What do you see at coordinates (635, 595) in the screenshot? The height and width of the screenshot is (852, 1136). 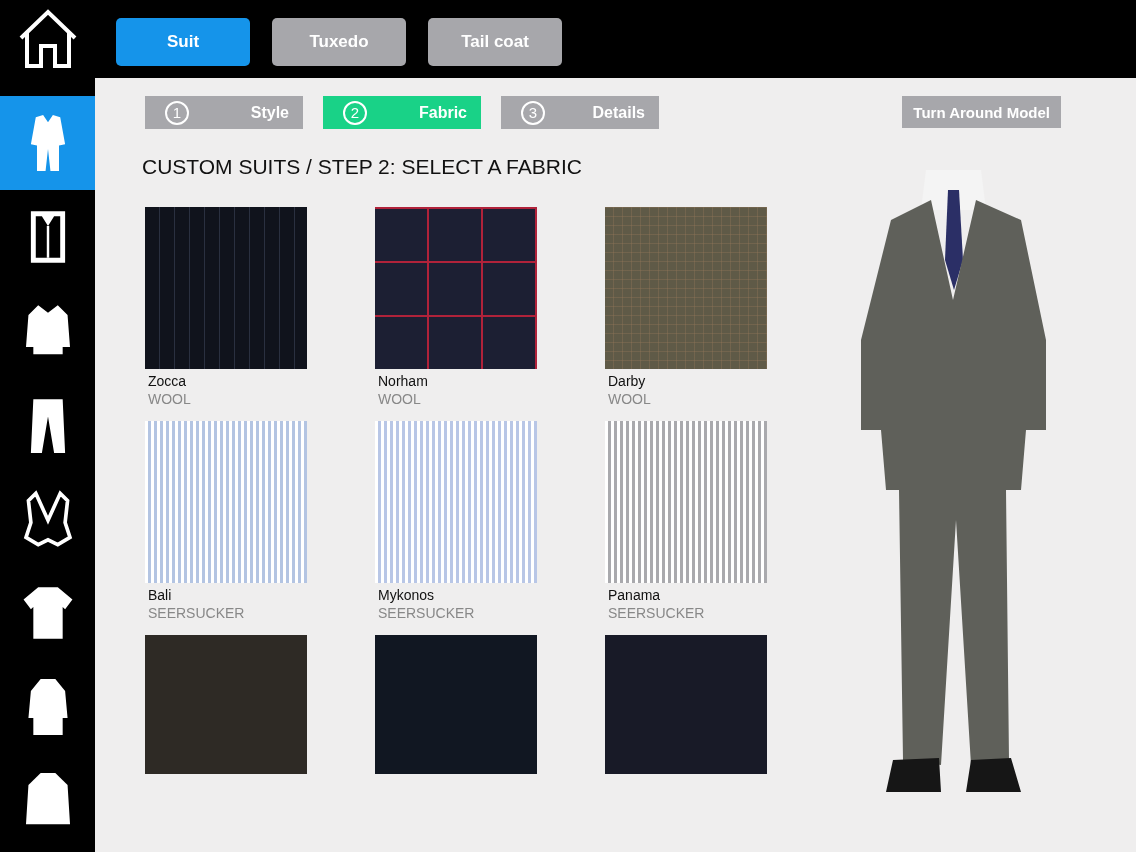 I see `fabric-name: Panama` at bounding box center [635, 595].